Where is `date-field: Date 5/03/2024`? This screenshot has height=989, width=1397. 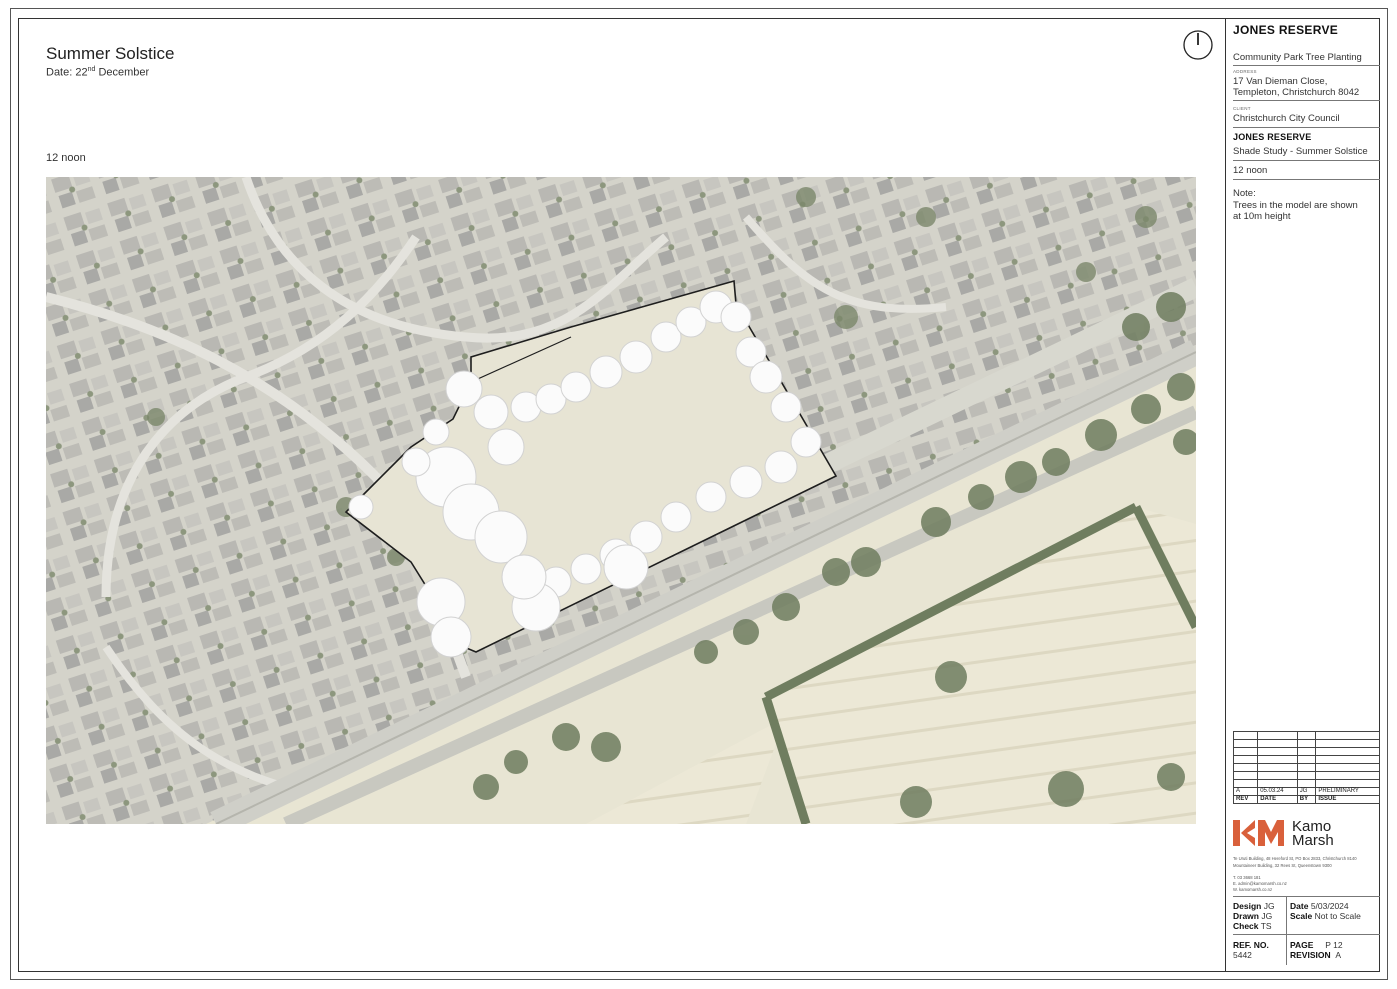 date-field: Date 5/03/2024 is located at coordinates (1319, 906).